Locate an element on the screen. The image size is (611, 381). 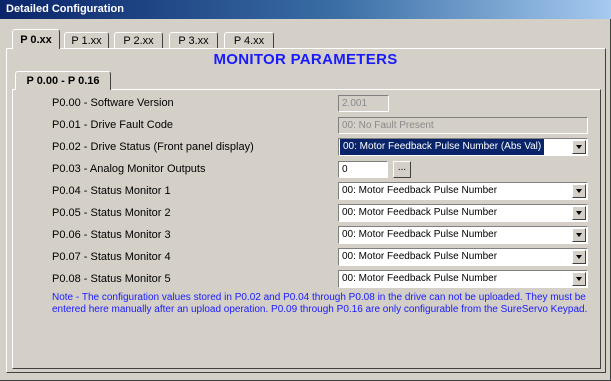
param-label-p000: P0.00 - Software Version is located at coordinates (113, 103).